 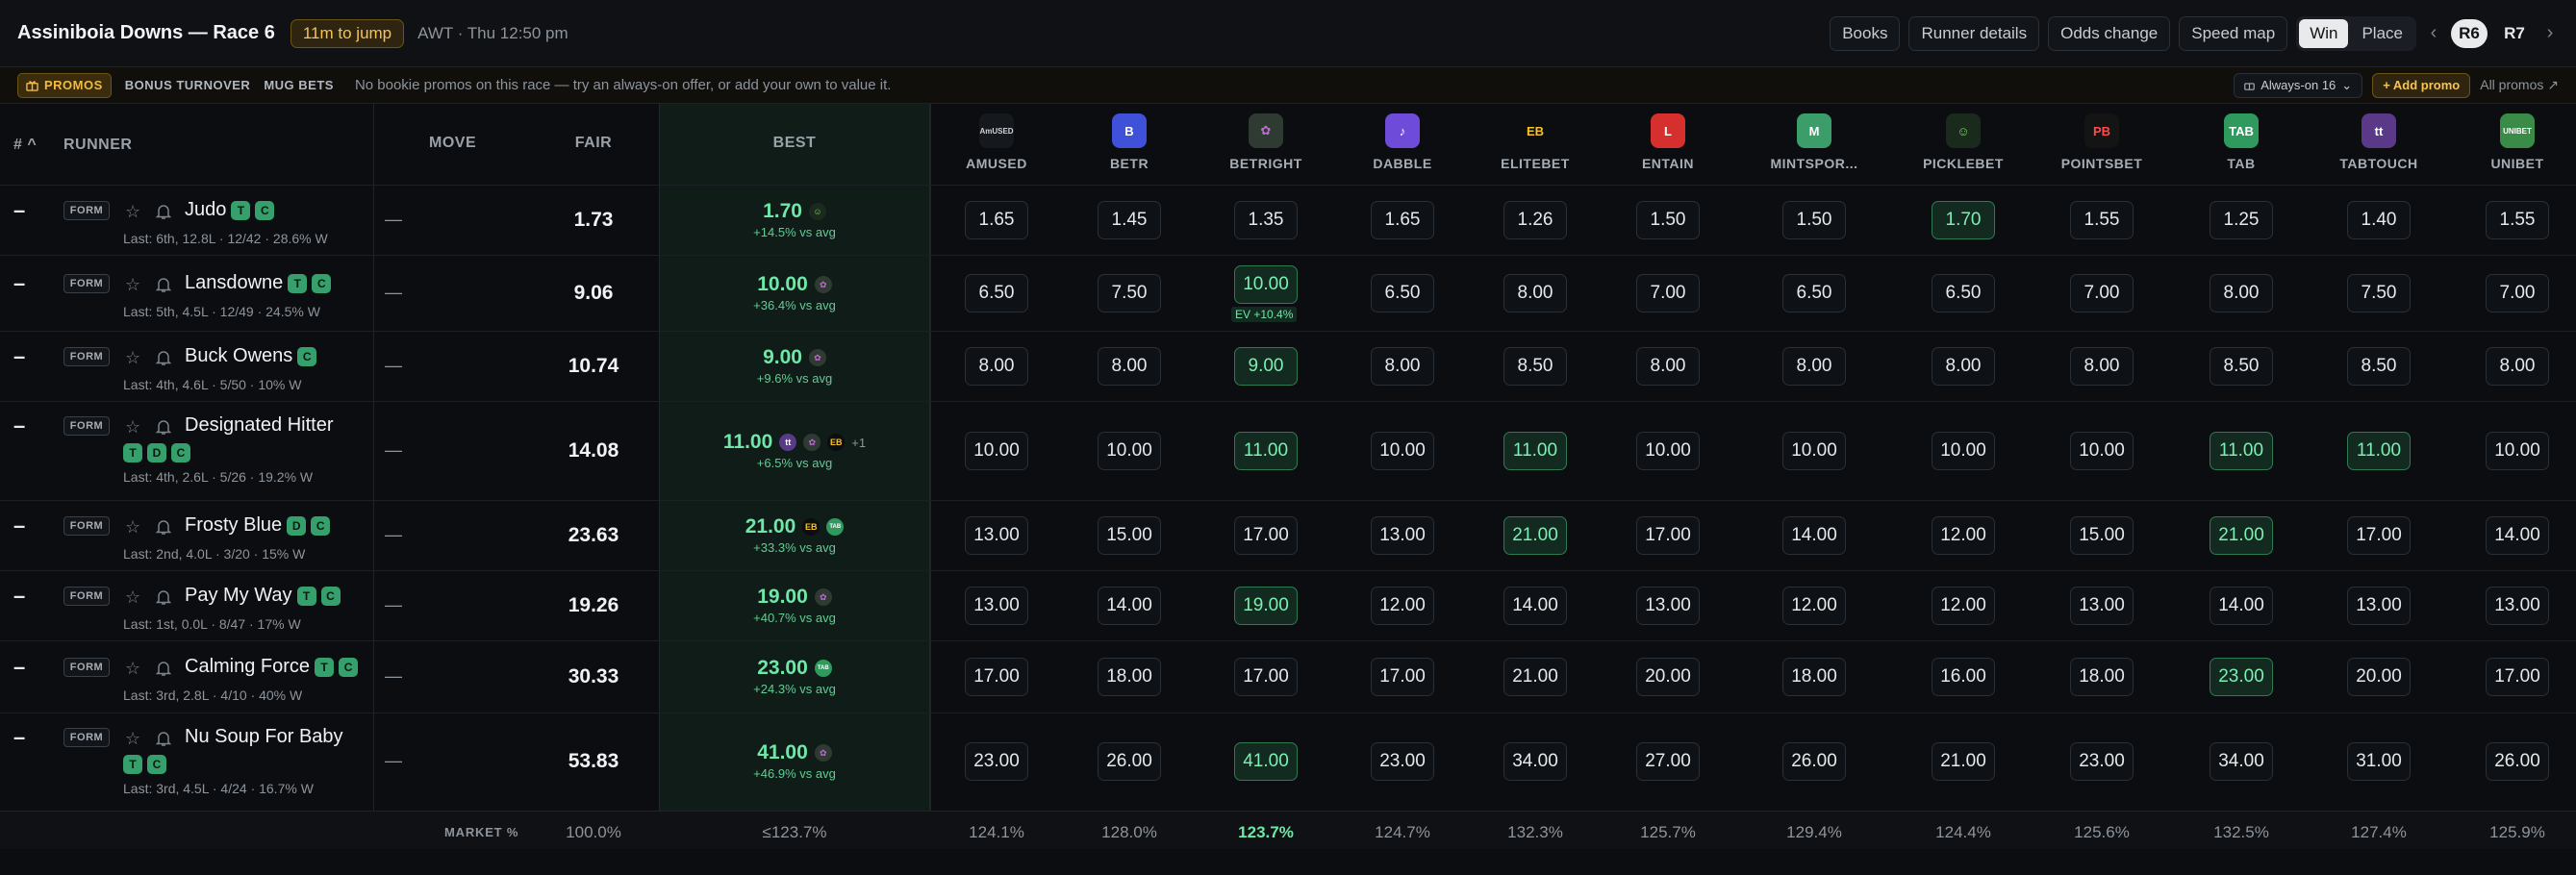 What do you see at coordinates (2102, 367) in the screenshot?
I see `odds-cell-pointsbet: 8.00` at bounding box center [2102, 367].